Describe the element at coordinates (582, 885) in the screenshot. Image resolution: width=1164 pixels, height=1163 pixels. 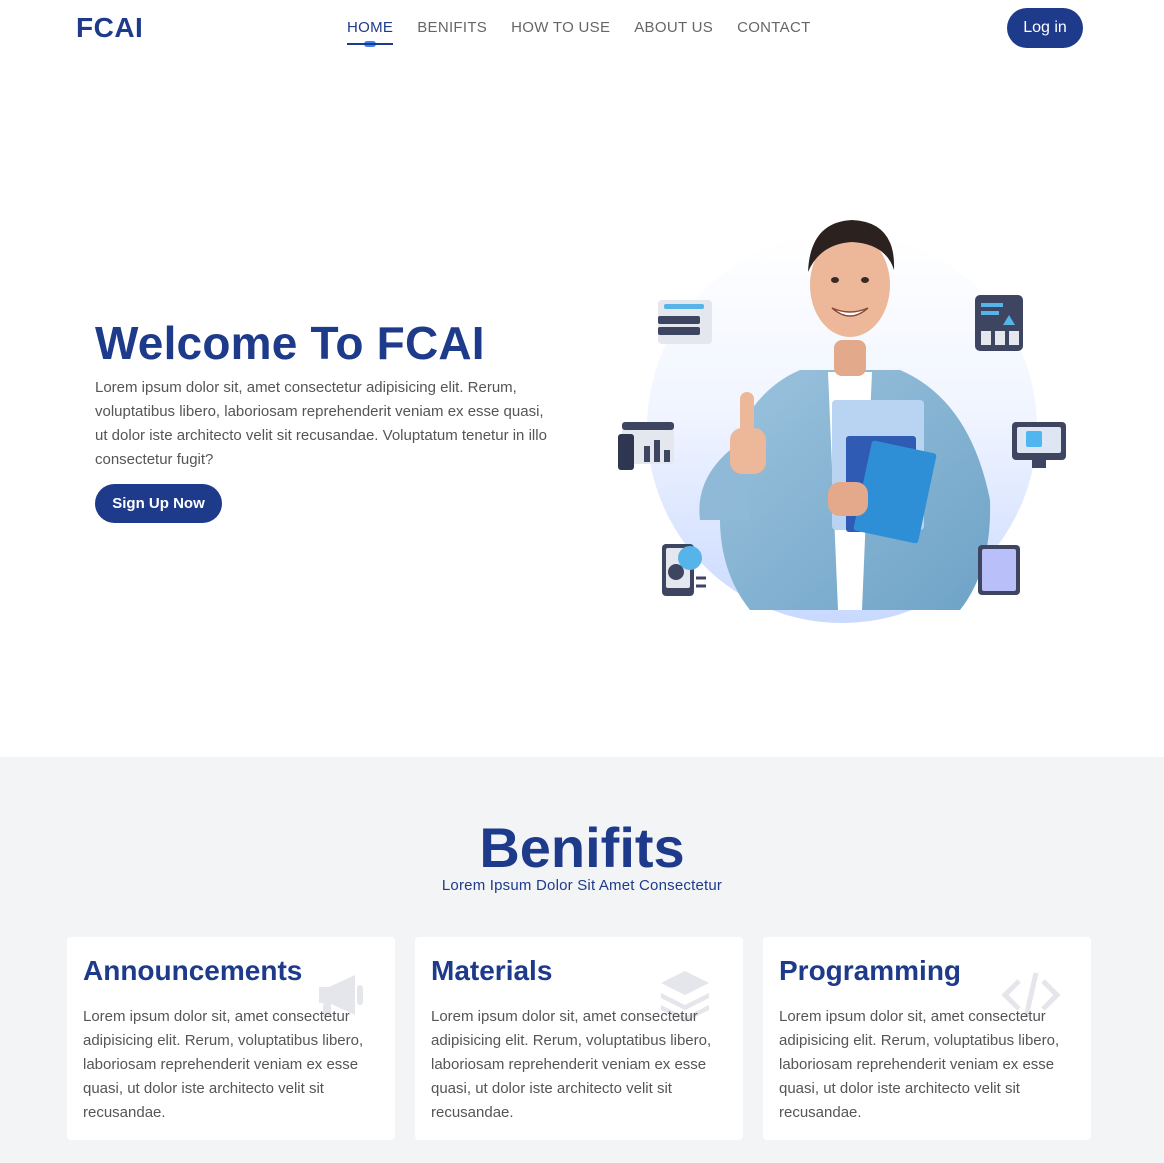
I see `benefits-subtitle: Lorem Ipsum Dolor Sit Amet Consectetur` at that location.